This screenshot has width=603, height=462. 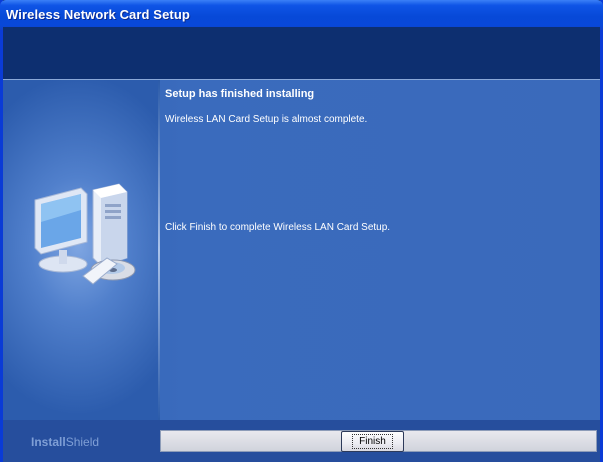 I want to click on installshield-logo: InstallShield, so click(x=82, y=442).